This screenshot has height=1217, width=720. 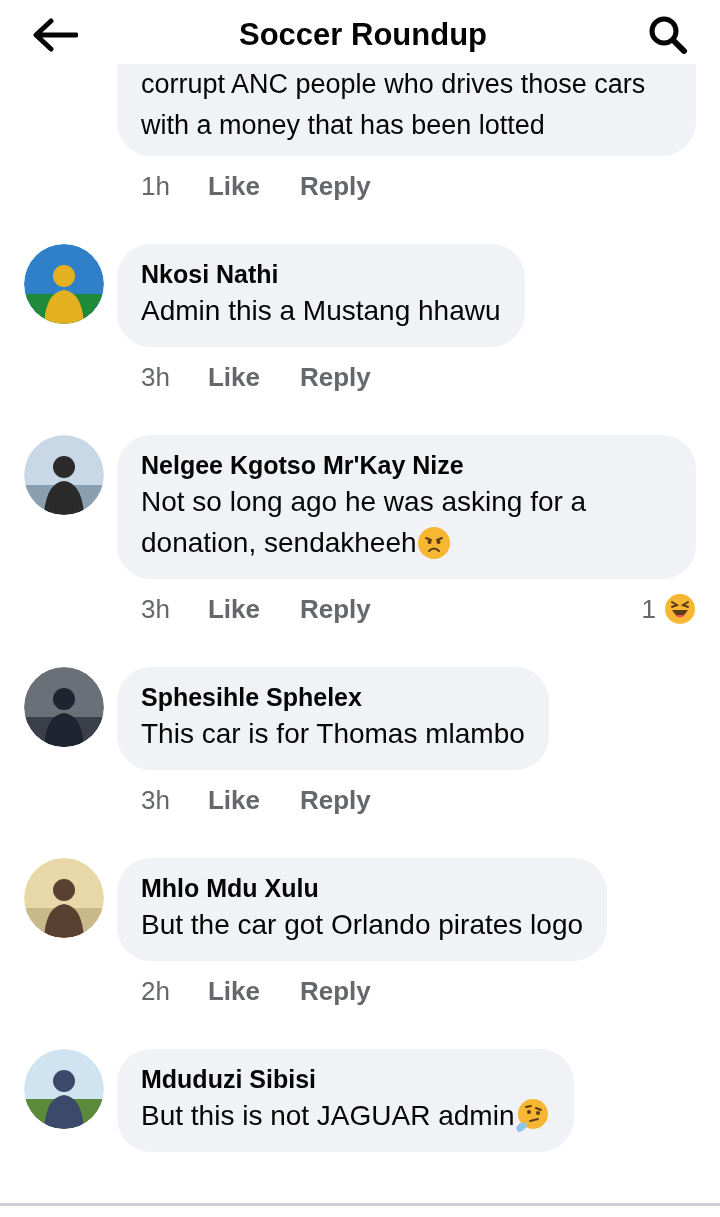 I want to click on comment-text: Not so long ago he was asking for a donation, sendakheeh, so click(x=364, y=523).